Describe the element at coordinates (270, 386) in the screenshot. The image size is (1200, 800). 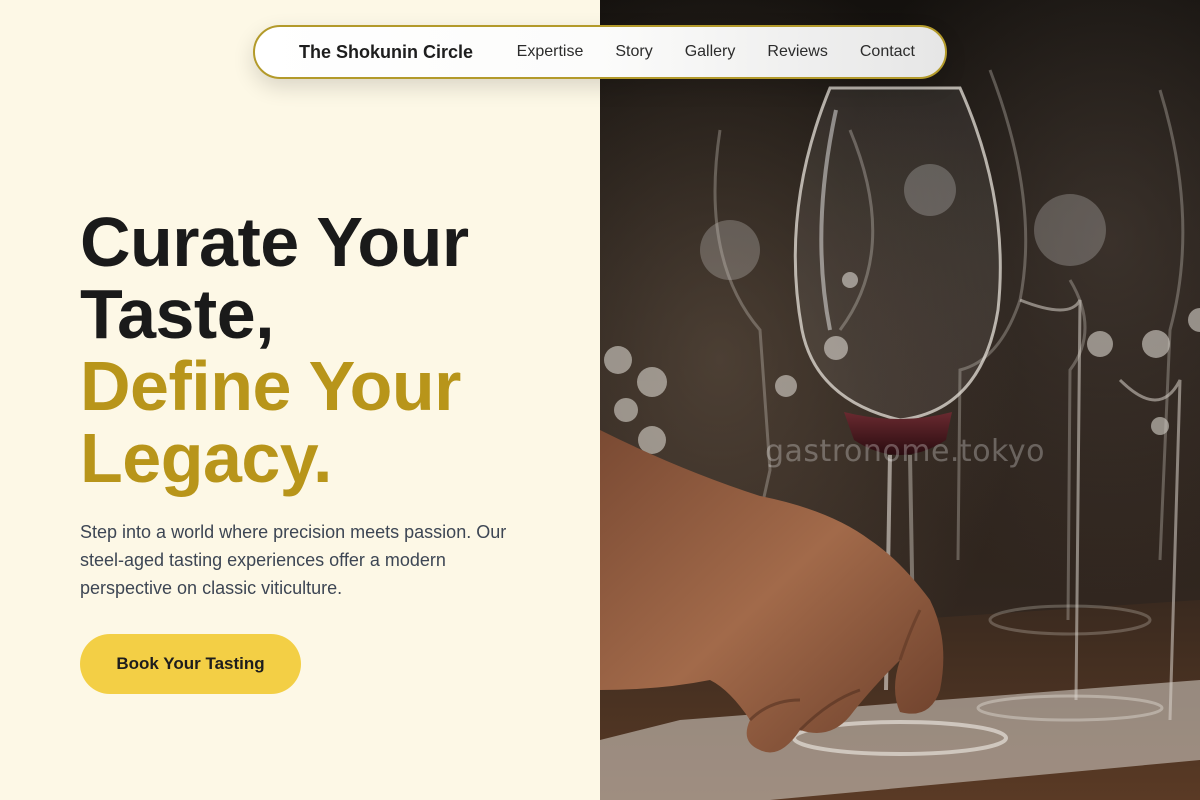
I see `hero-title-line-3: Define Your` at that location.